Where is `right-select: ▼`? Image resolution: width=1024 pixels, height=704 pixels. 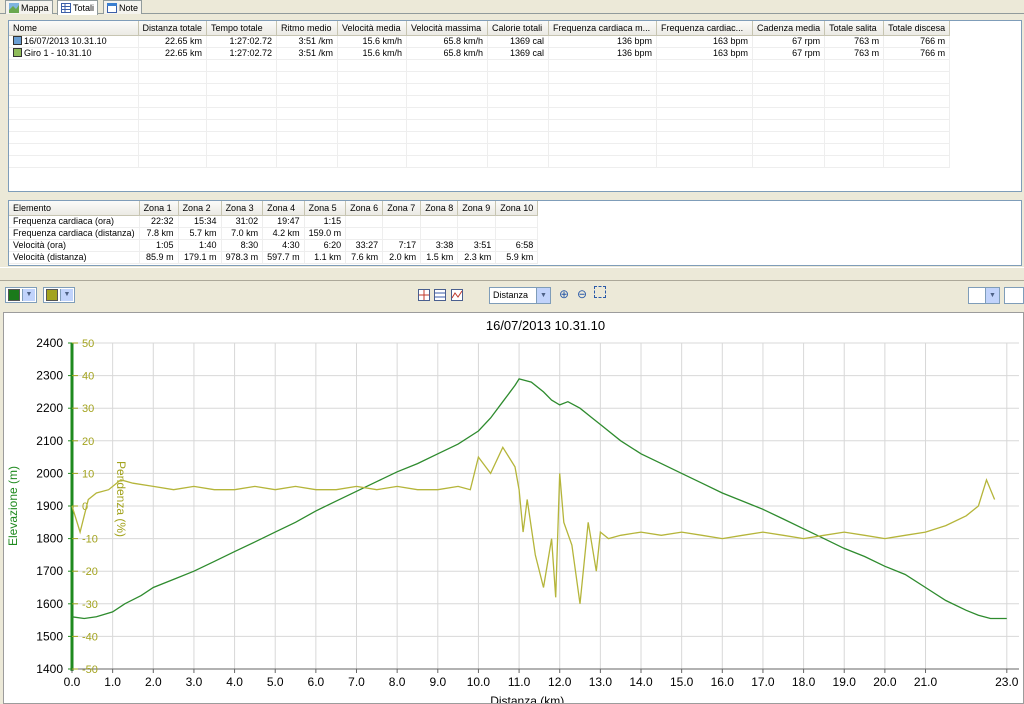
right-select: ▼ is located at coordinates (984, 295).